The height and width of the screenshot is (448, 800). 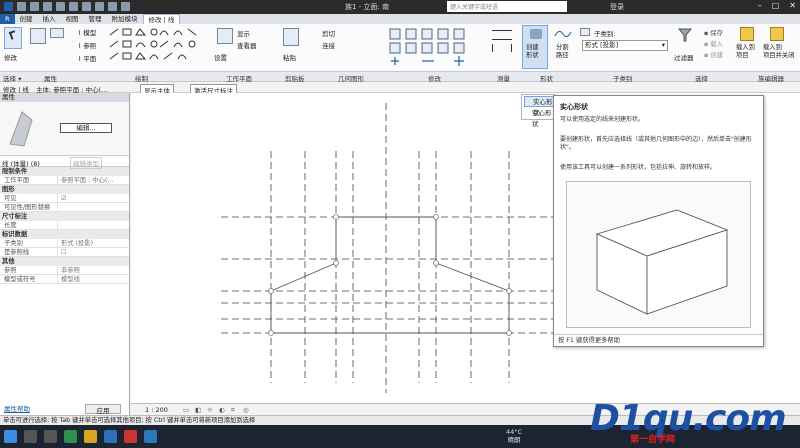 I want to click on switch-windows-icon, so click(x=125, y=6).